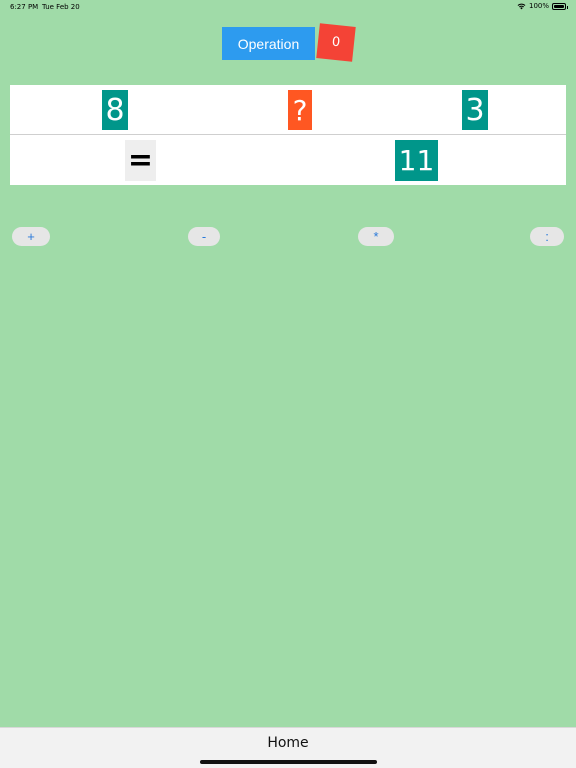 The image size is (576, 768). What do you see at coordinates (300, 110) in the screenshot?
I see `unknown-operator-tile: ?` at bounding box center [300, 110].